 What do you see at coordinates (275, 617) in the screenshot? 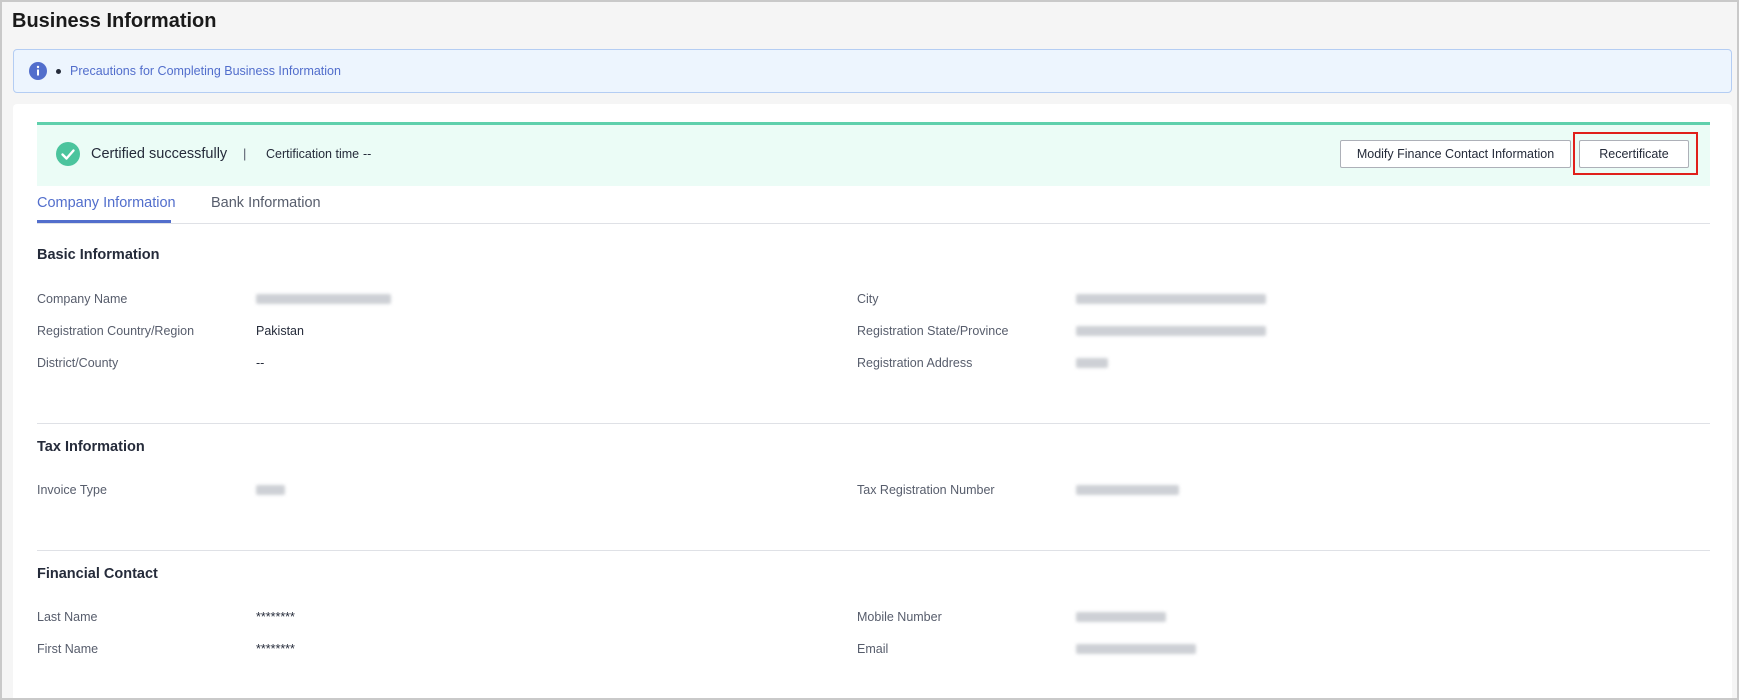
I see `last-name-value: ********` at bounding box center [275, 617].